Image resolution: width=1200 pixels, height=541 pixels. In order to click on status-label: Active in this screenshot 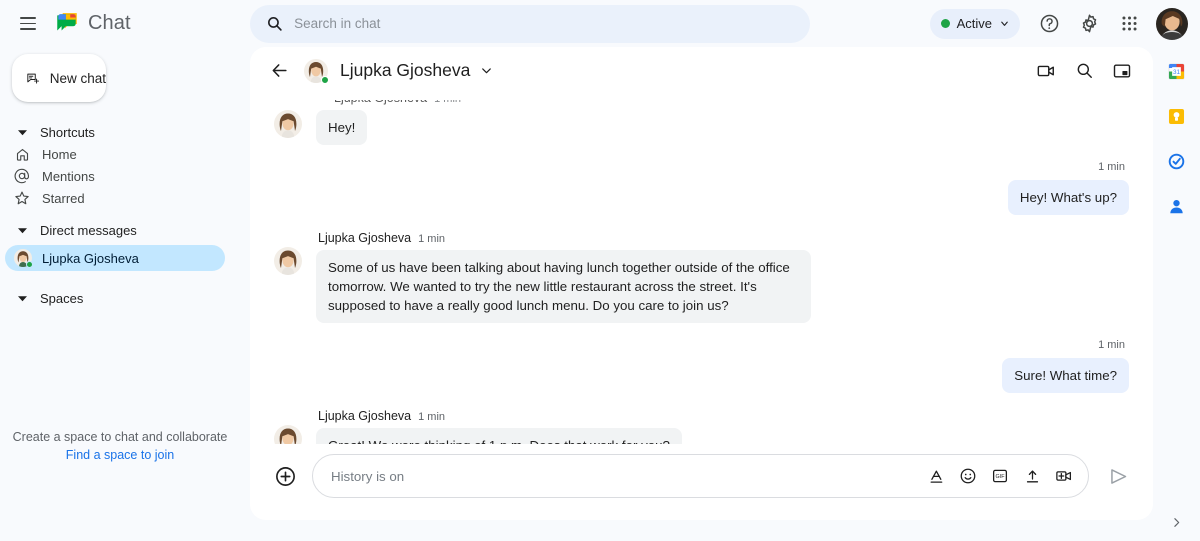, I will do `click(974, 23)`.